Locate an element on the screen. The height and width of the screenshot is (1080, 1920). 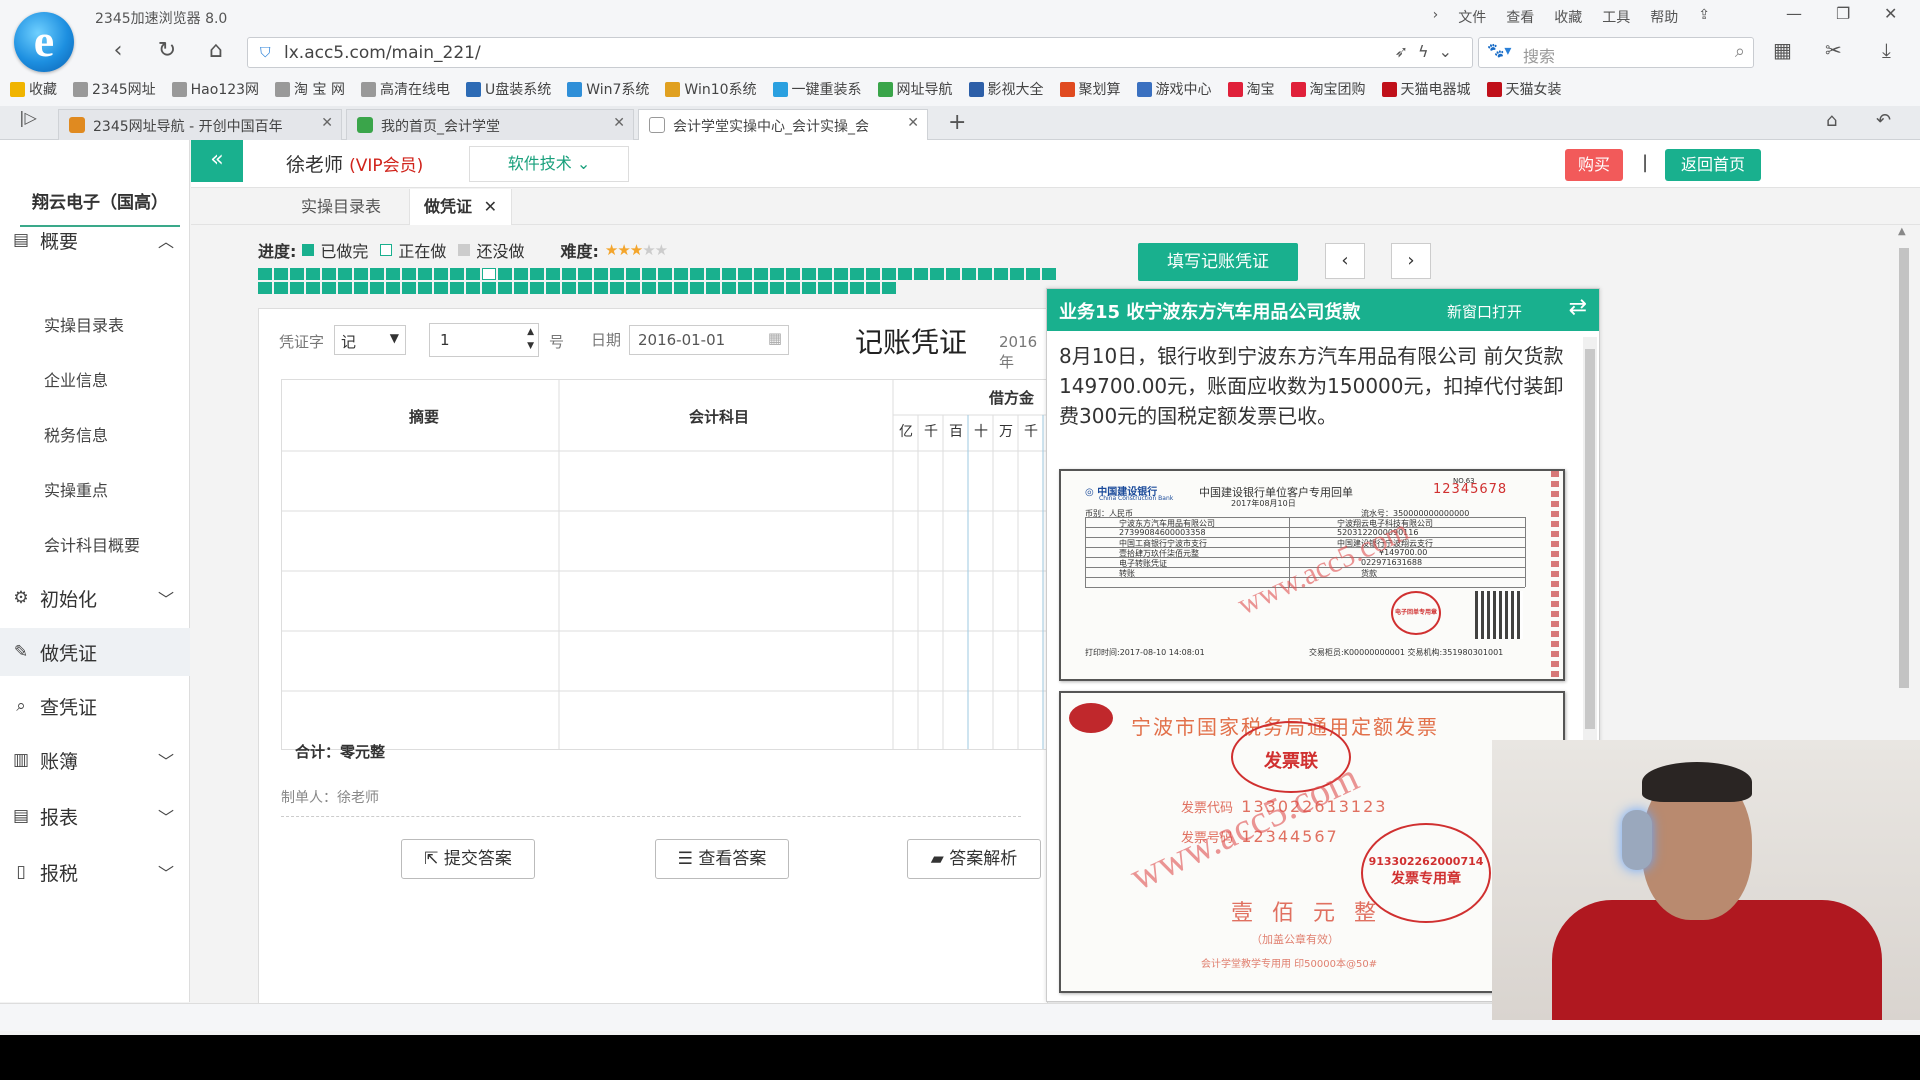
sidebar-sub-catalog: 实操目录表 is located at coordinates (84, 324).